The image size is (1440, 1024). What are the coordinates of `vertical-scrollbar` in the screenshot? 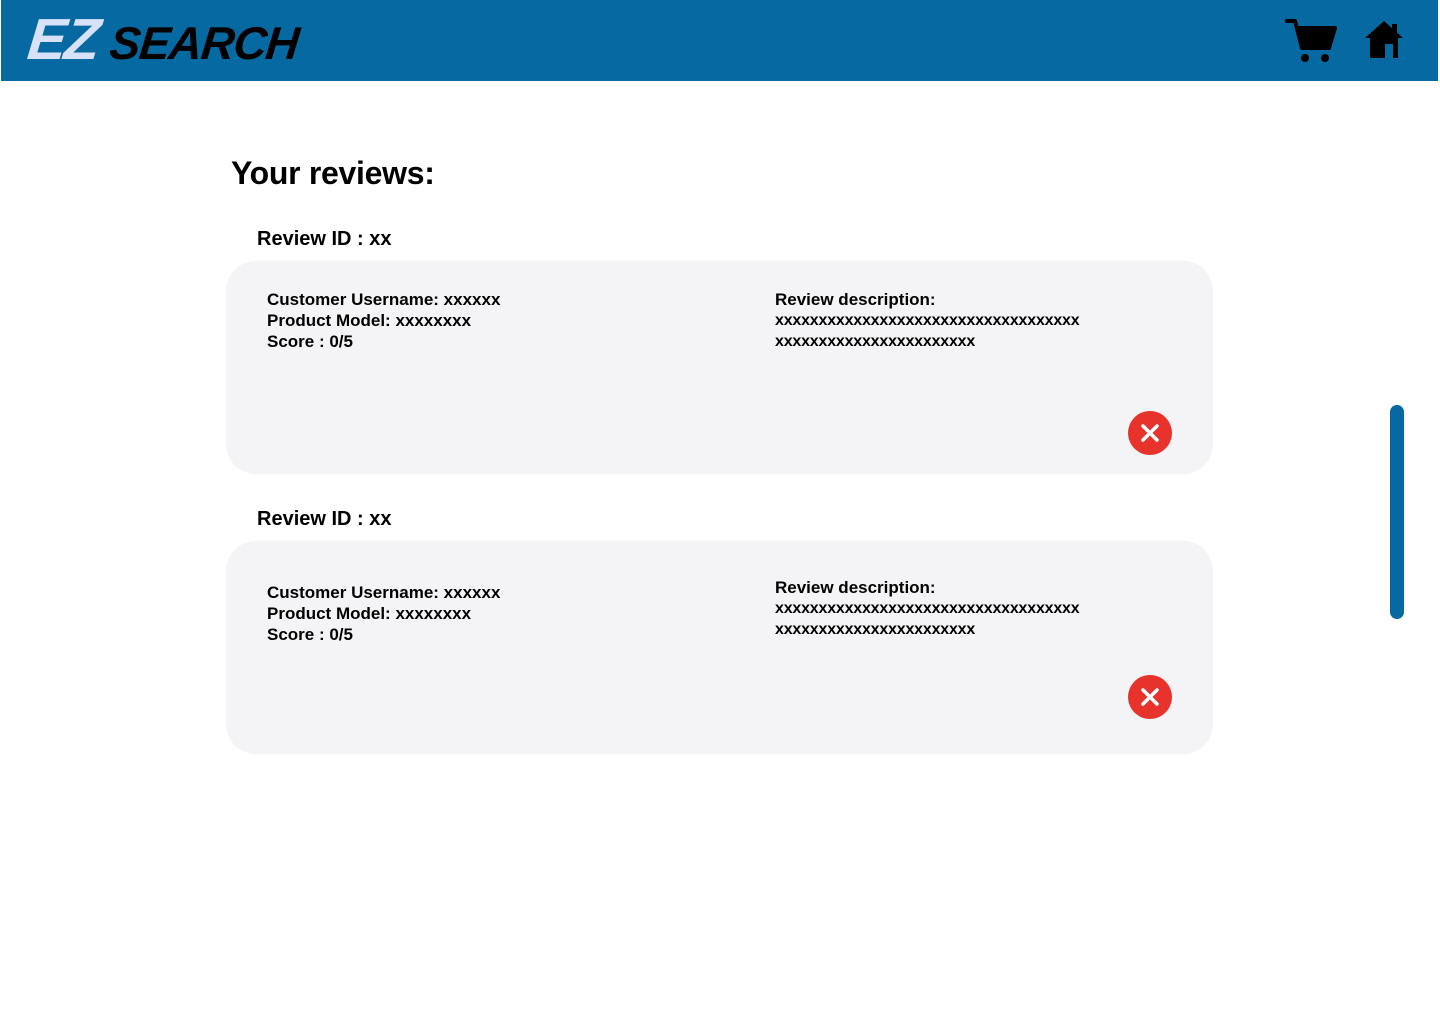 It's located at (1397, 512).